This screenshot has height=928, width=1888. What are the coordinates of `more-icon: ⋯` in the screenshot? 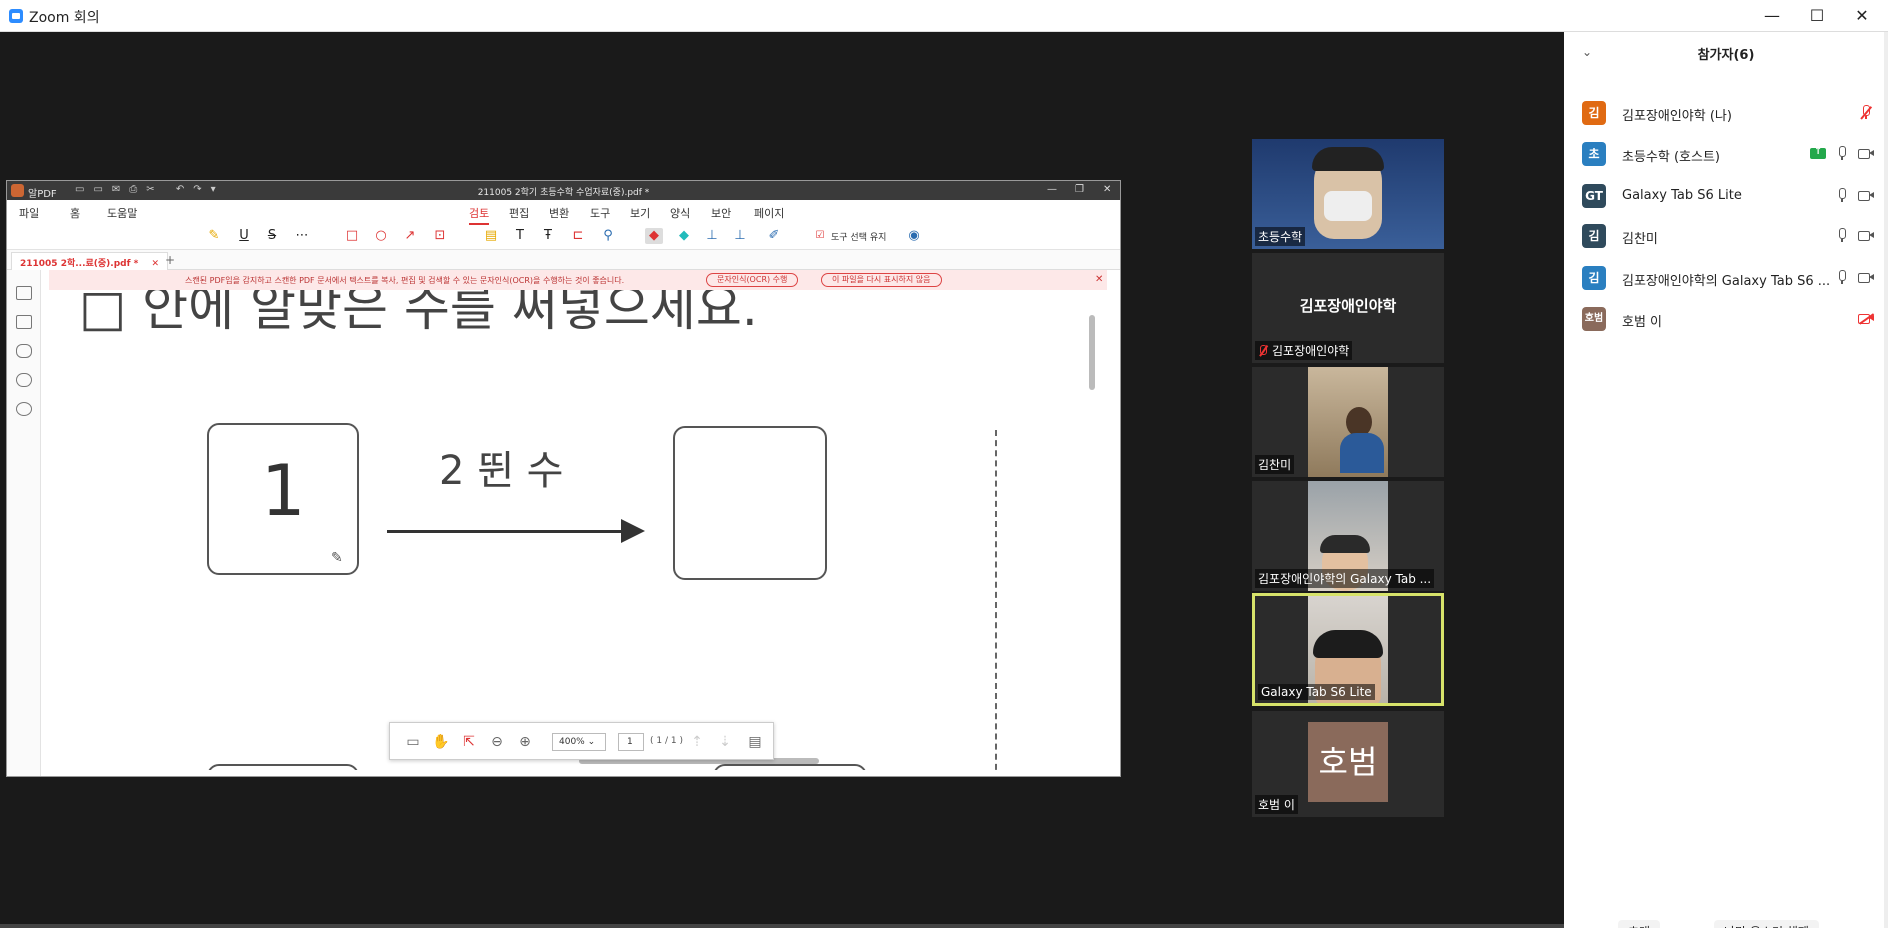 It's located at (302, 236).